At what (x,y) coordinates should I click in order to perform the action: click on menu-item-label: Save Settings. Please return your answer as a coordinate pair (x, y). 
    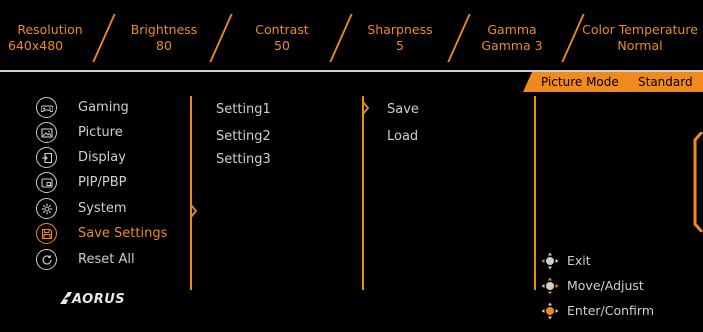
    Looking at the image, I should click on (123, 233).